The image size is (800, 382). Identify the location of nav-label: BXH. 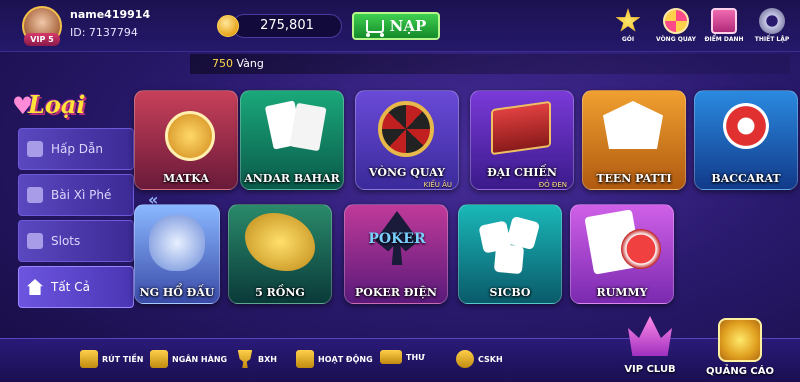
(267, 359).